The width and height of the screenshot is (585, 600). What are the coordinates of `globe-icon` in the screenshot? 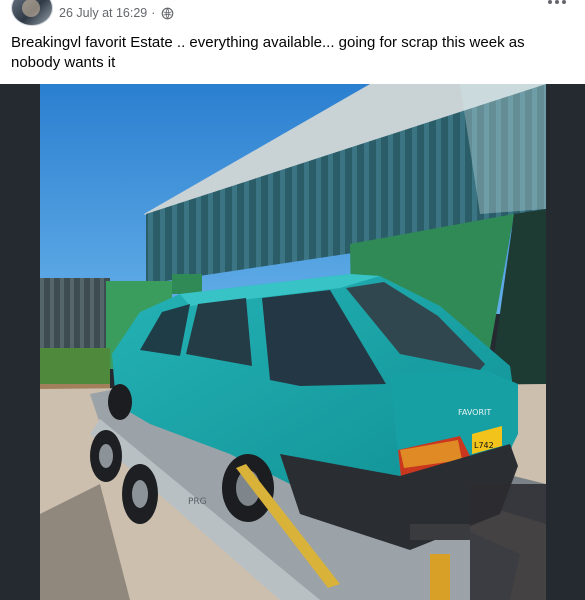 It's located at (168, 13).